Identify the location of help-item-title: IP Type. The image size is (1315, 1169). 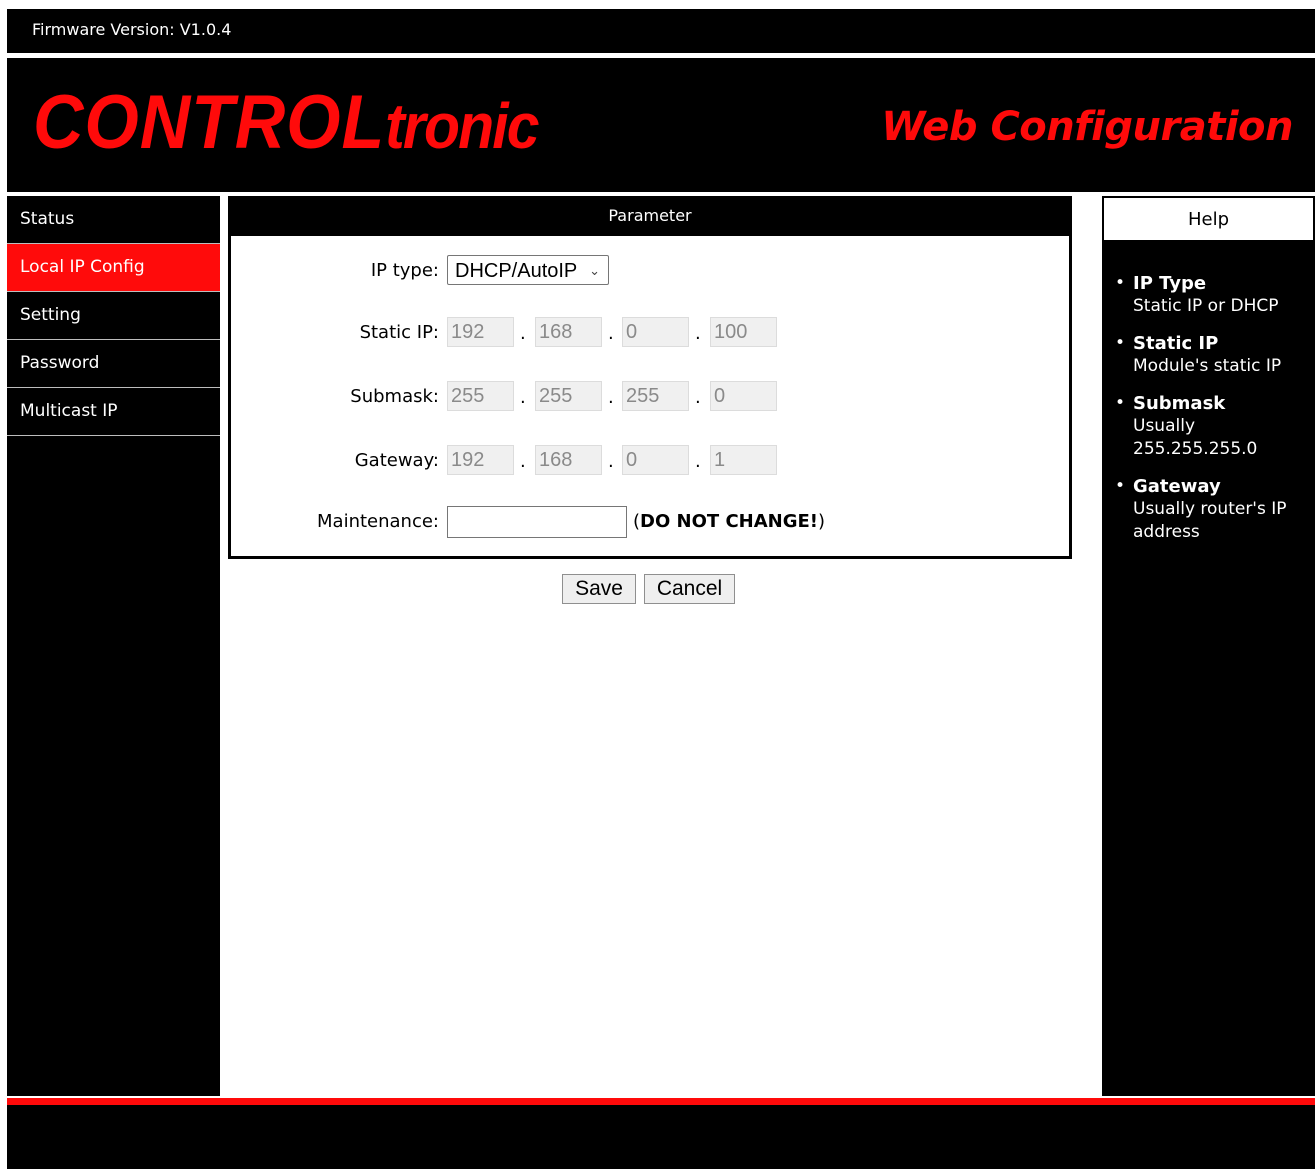
(1170, 283).